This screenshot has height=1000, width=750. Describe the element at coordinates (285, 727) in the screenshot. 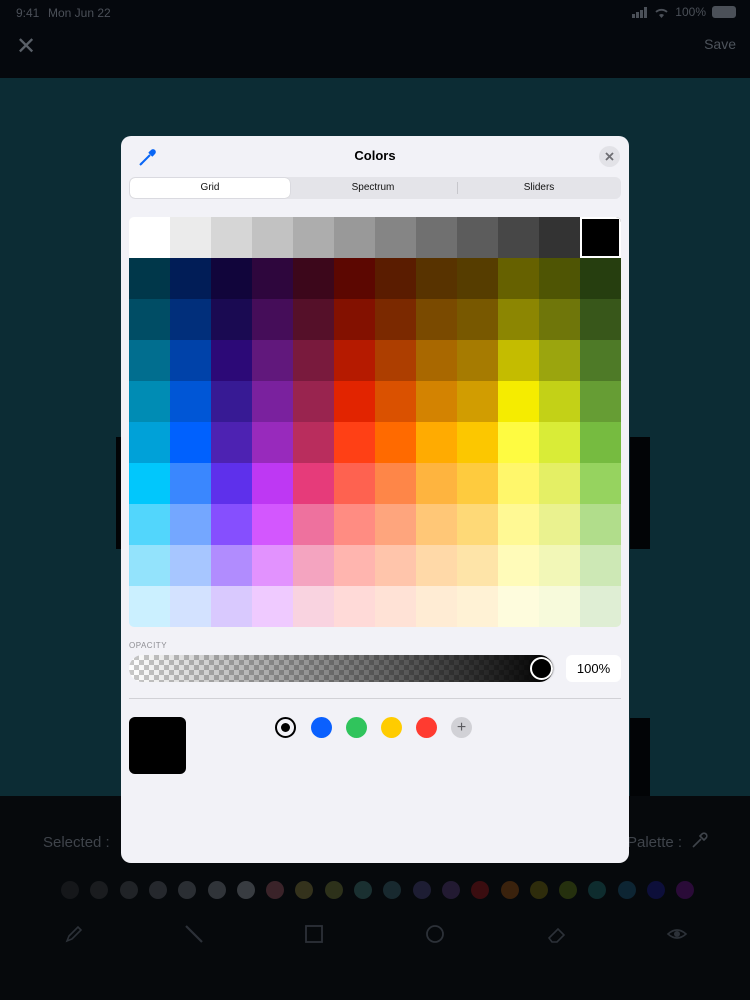

I see `favorite-color-selected` at that location.